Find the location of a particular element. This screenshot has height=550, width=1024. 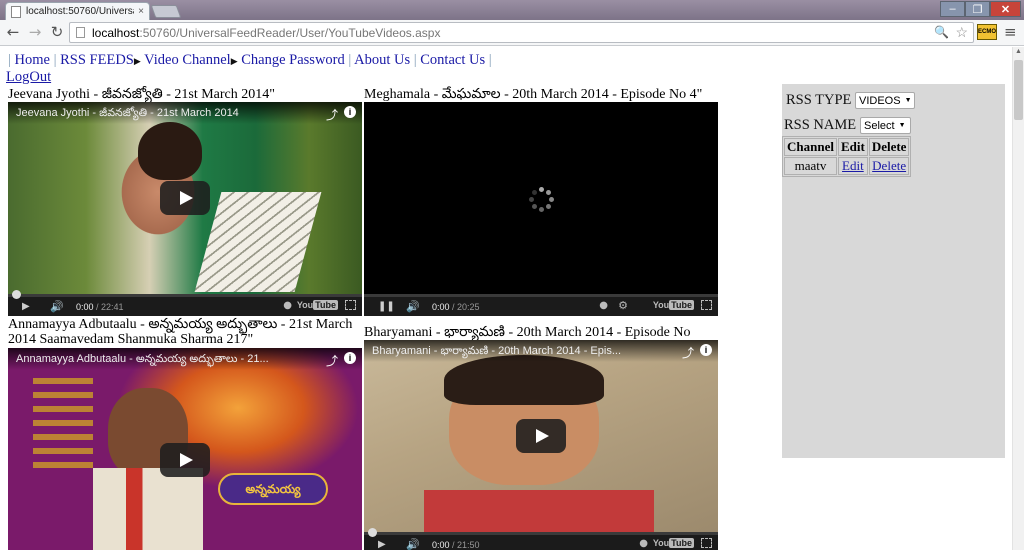

window-titlebar: localhost:50760/Universal × – ❐ ✕ is located at coordinates (512, 10).